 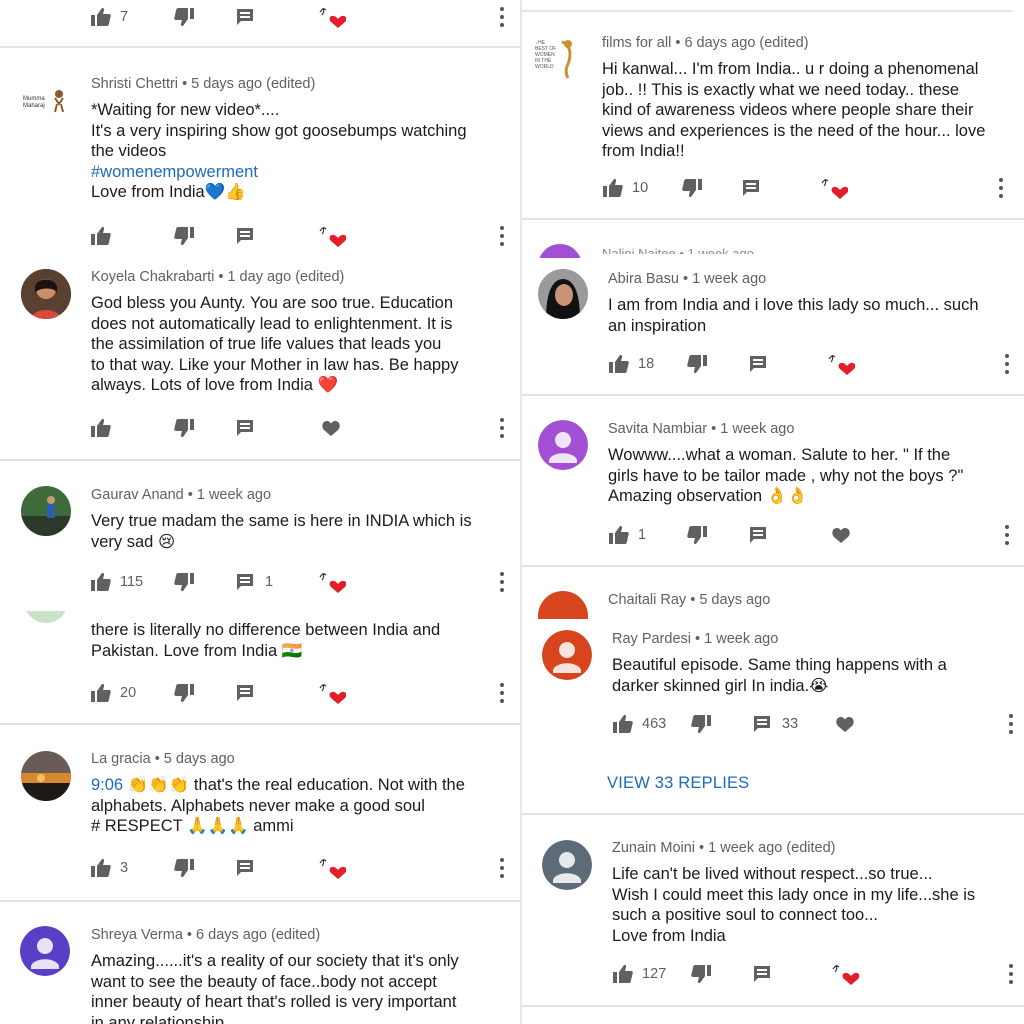 What do you see at coordinates (746, 43) in the screenshot?
I see `comment-time: 6 days ago (edited)` at bounding box center [746, 43].